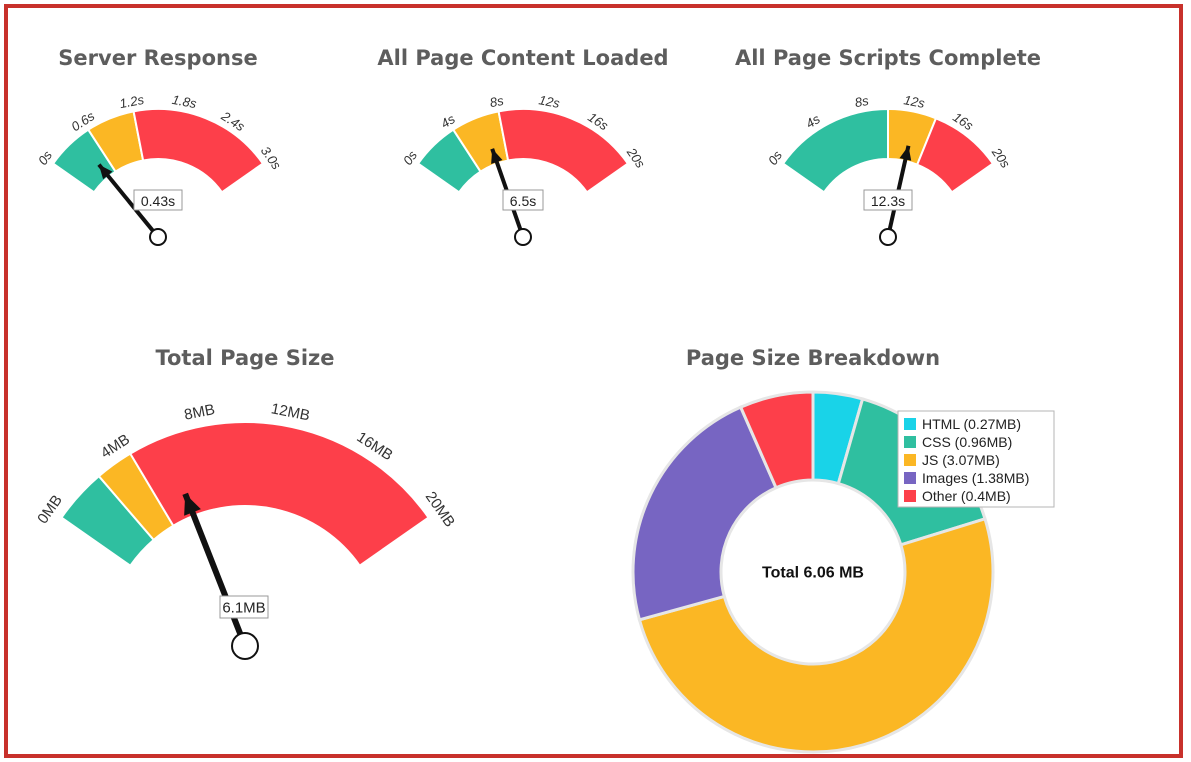 Image resolution: width=1191 pixels, height=762 pixels. Describe the element at coordinates (523, 201) in the screenshot. I see `gauge-value-label: 6.5s` at that location.